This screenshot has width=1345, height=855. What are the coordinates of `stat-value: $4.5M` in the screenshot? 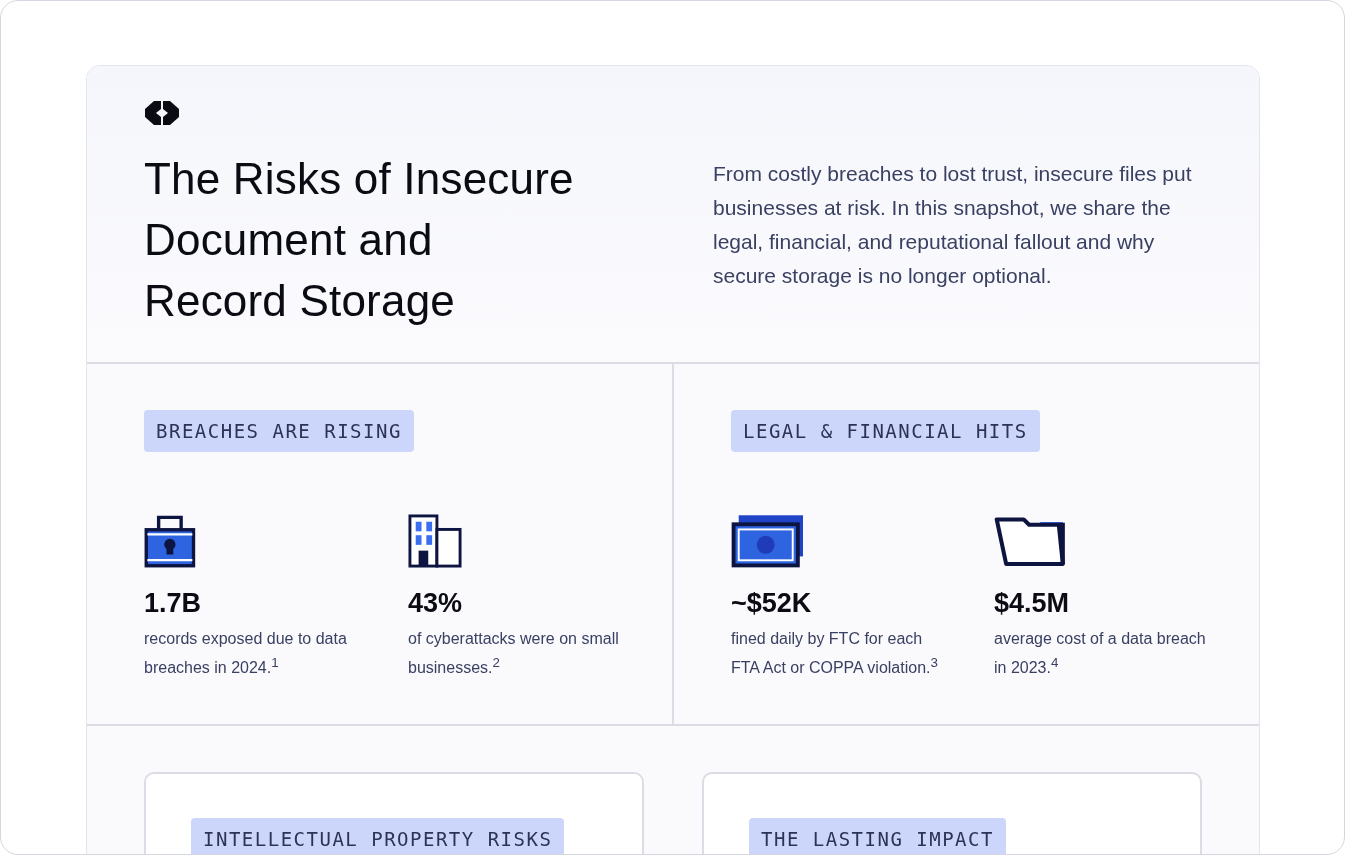 It's located at (1032, 603).